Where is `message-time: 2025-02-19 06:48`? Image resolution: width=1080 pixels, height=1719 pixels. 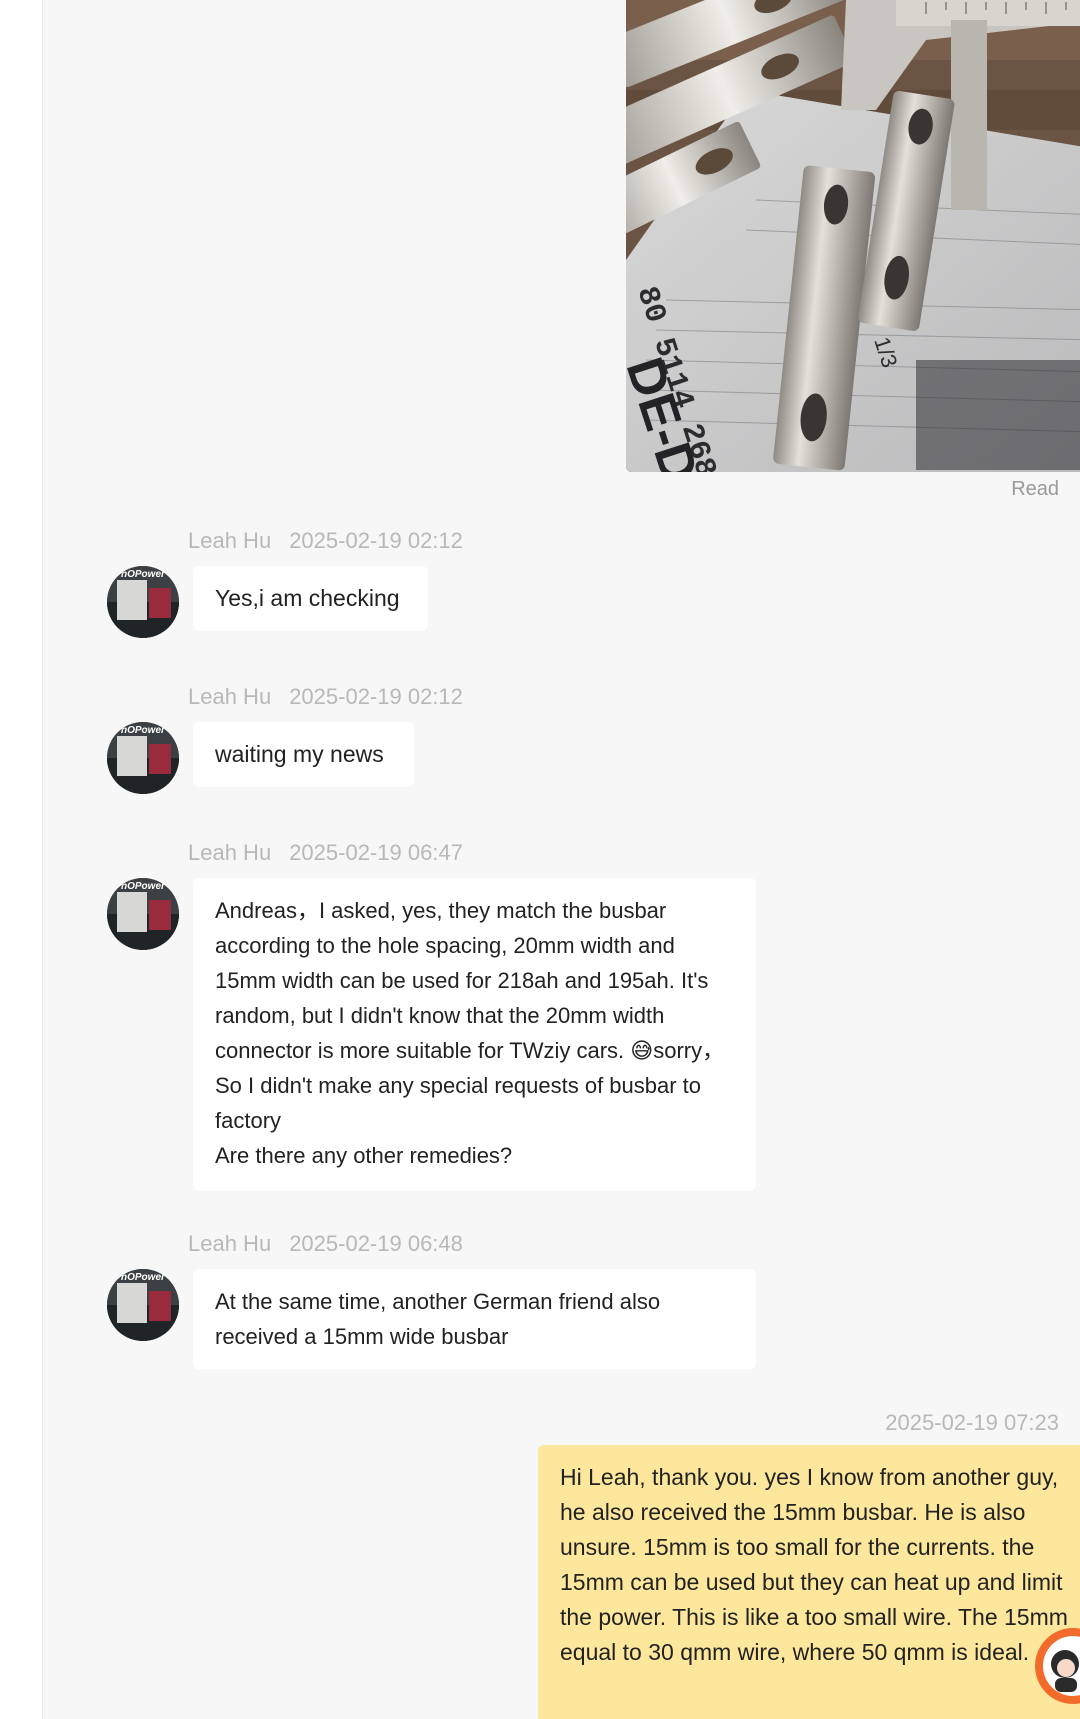
message-time: 2025-02-19 06:48 is located at coordinates (376, 1243).